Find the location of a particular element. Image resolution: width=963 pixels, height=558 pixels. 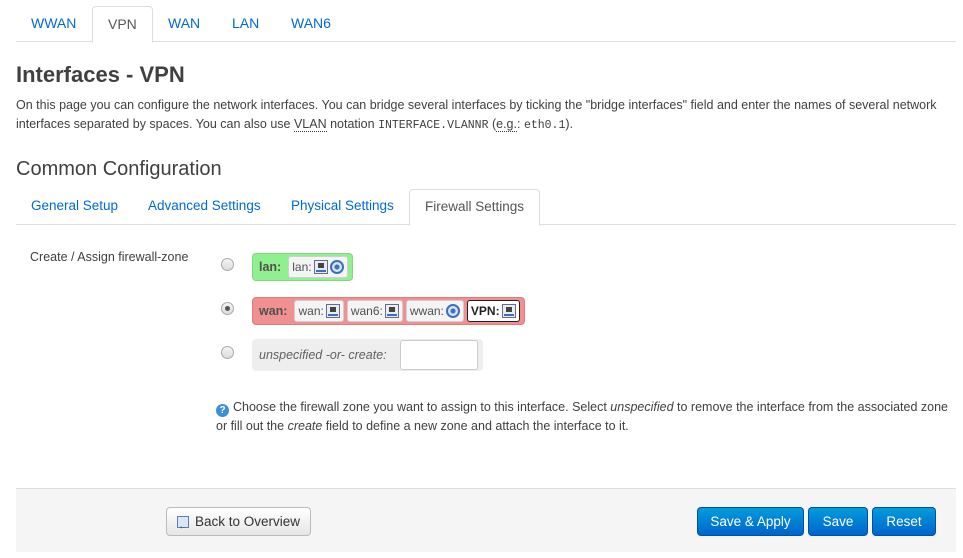

example-code: eth0.1 is located at coordinates (544, 125).